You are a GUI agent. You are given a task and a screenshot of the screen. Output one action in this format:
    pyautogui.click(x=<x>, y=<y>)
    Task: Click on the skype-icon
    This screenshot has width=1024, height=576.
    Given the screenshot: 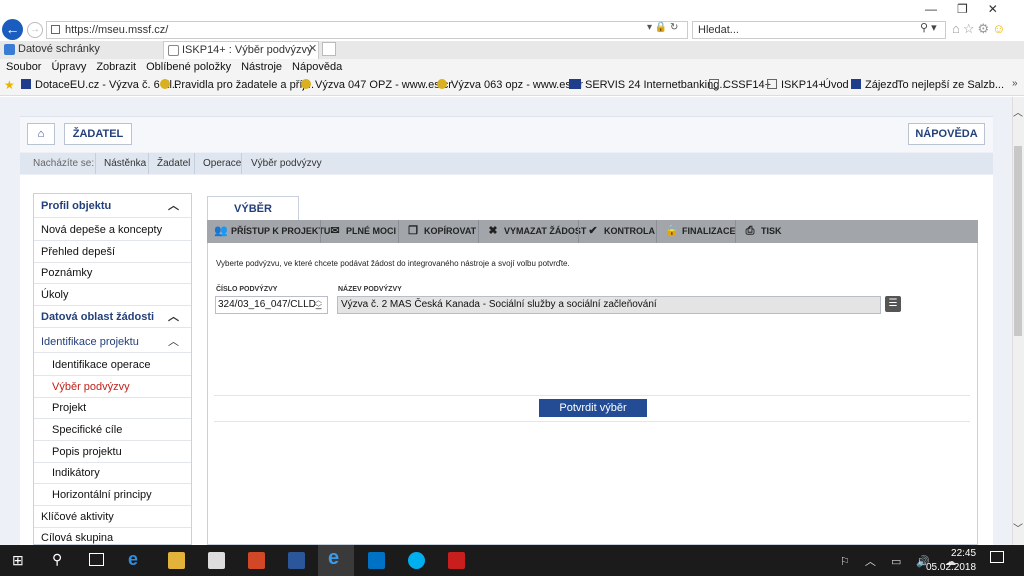 What is the action you would take?
    pyautogui.click(x=416, y=560)
    